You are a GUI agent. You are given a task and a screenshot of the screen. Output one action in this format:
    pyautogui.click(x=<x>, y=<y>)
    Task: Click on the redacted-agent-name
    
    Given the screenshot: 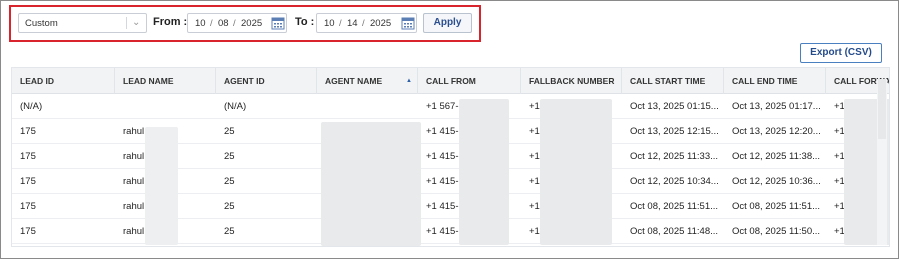 What is the action you would take?
    pyautogui.click(x=371, y=184)
    